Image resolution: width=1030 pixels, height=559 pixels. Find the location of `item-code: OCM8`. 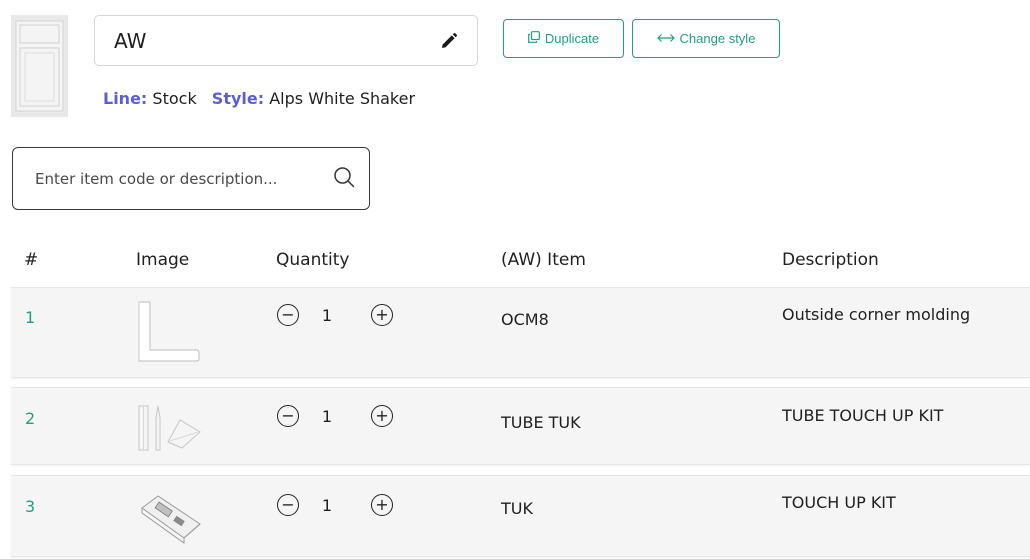

item-code: OCM8 is located at coordinates (525, 319).